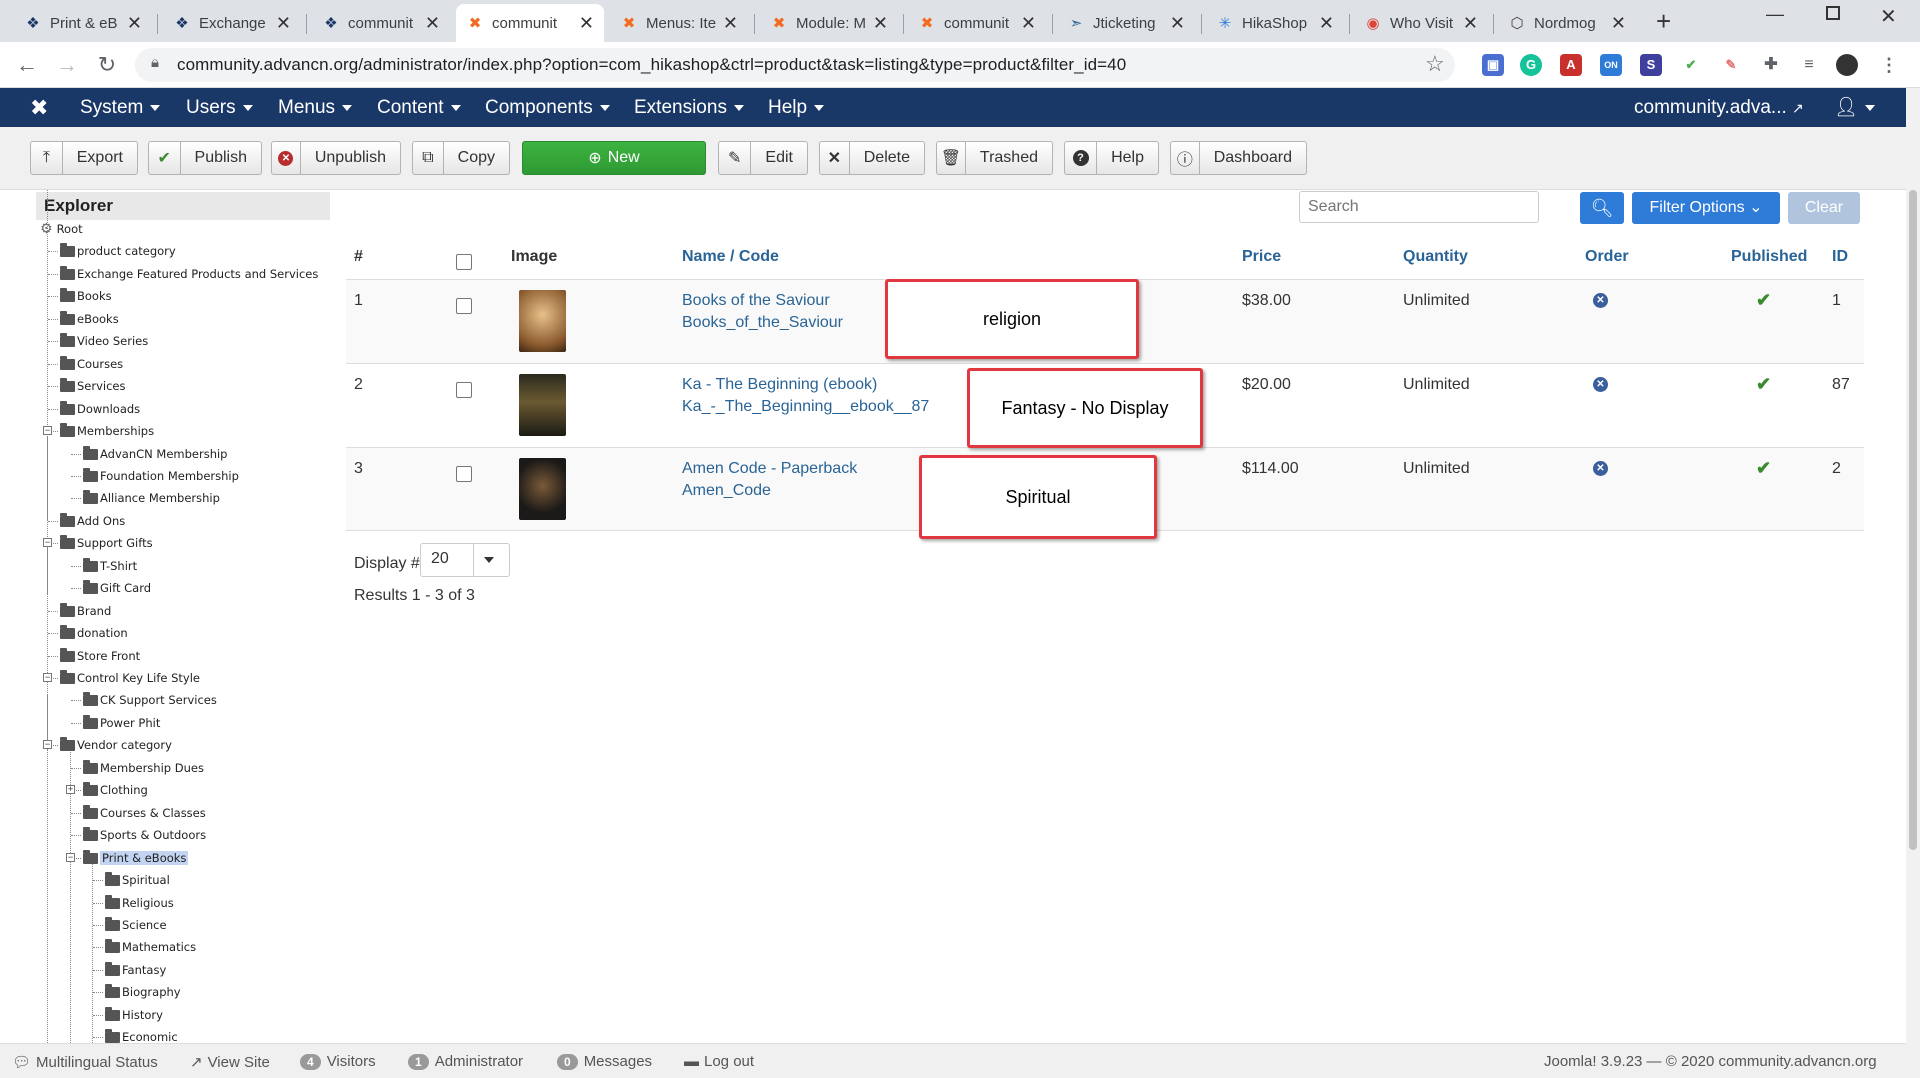  I want to click on browser-tab: ✳ HikaShop ✕, so click(1275, 23).